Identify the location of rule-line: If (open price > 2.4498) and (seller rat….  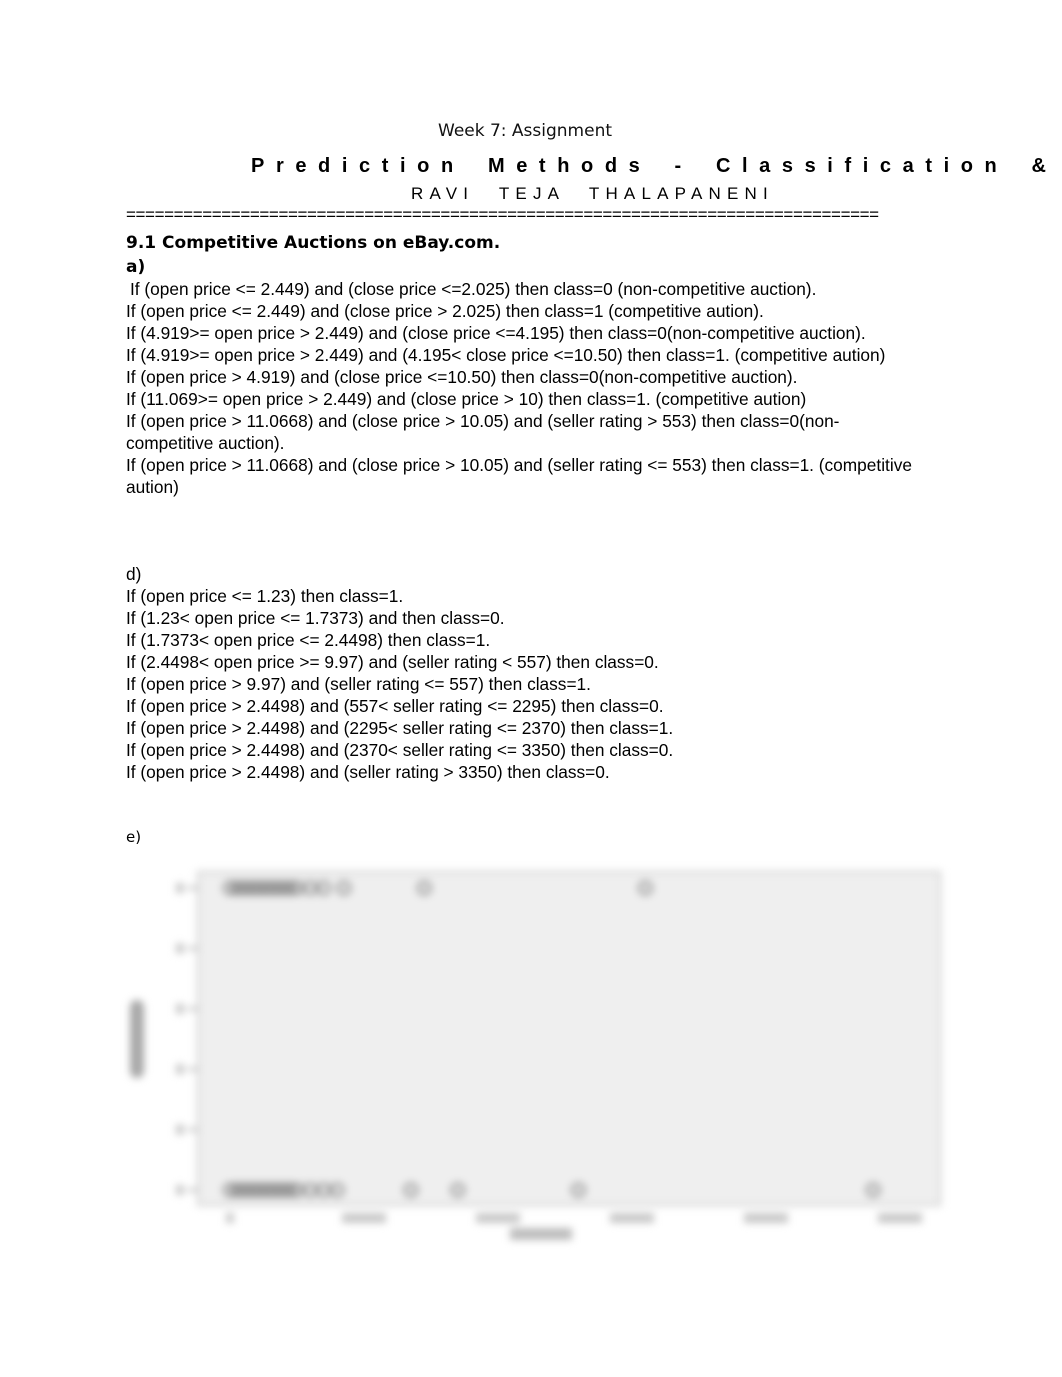
(368, 772).